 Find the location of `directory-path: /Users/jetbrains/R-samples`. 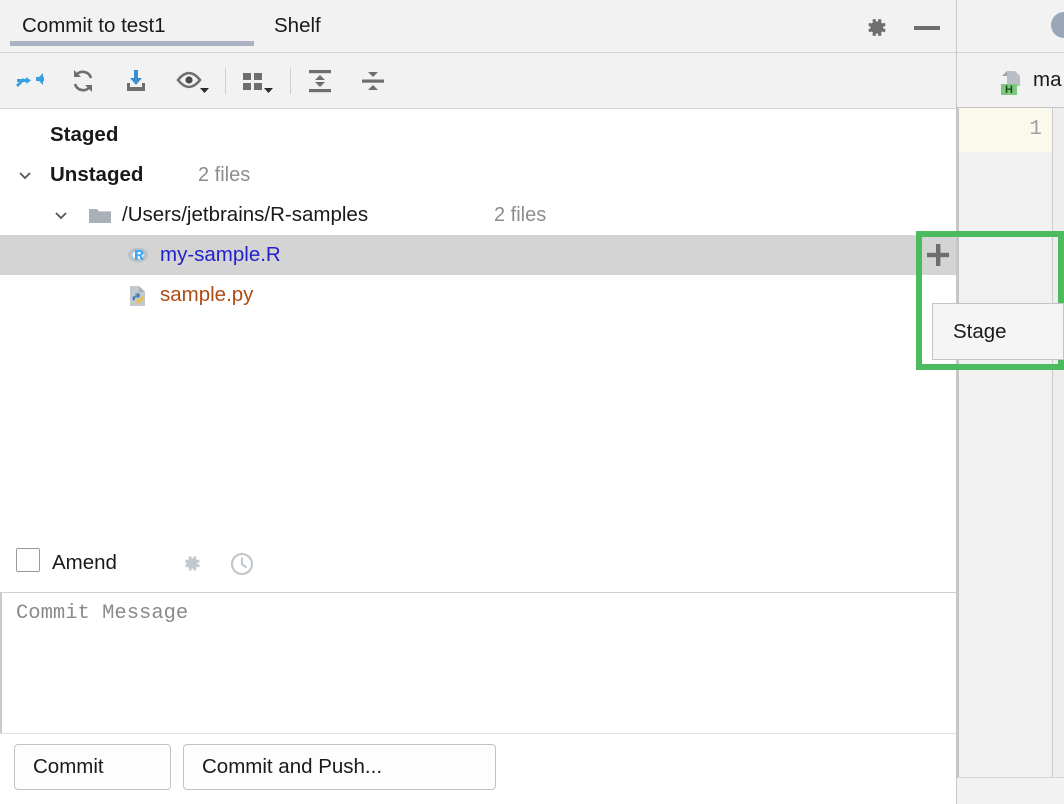

directory-path: /Users/jetbrains/R-samples is located at coordinates (245, 214).